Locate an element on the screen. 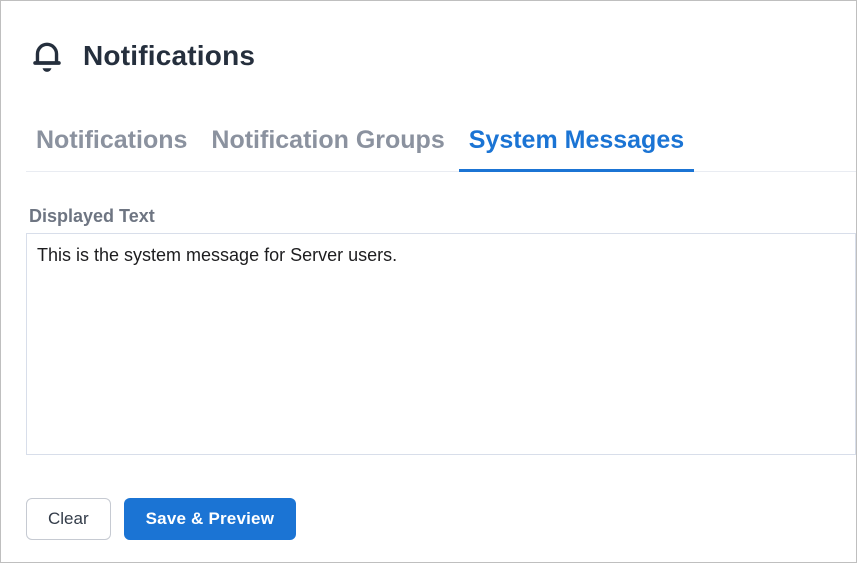  button-row: Clear Save & Preview is located at coordinates (441, 519).